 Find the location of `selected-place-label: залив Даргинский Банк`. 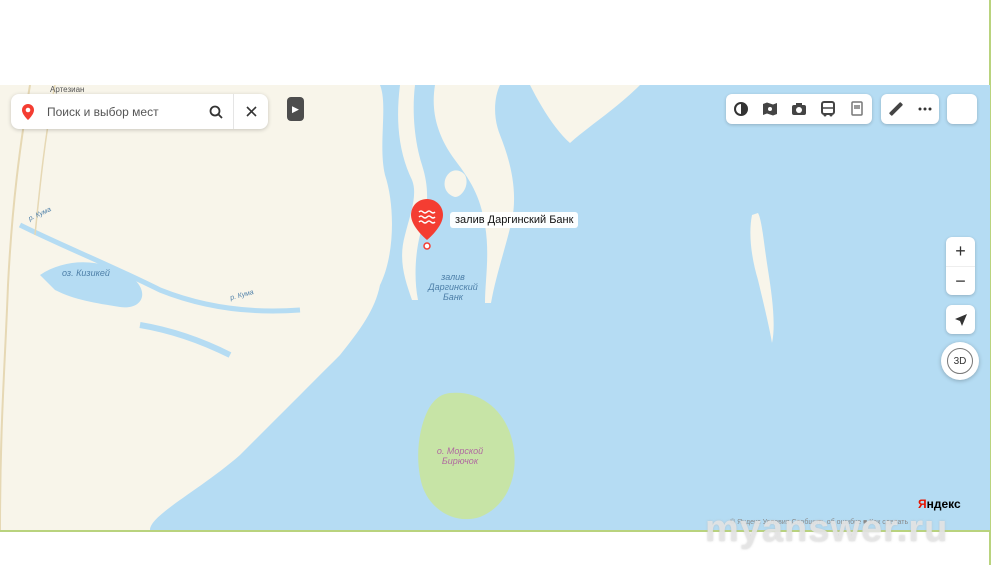

selected-place-label: залив Даргинский Банк is located at coordinates (514, 220).